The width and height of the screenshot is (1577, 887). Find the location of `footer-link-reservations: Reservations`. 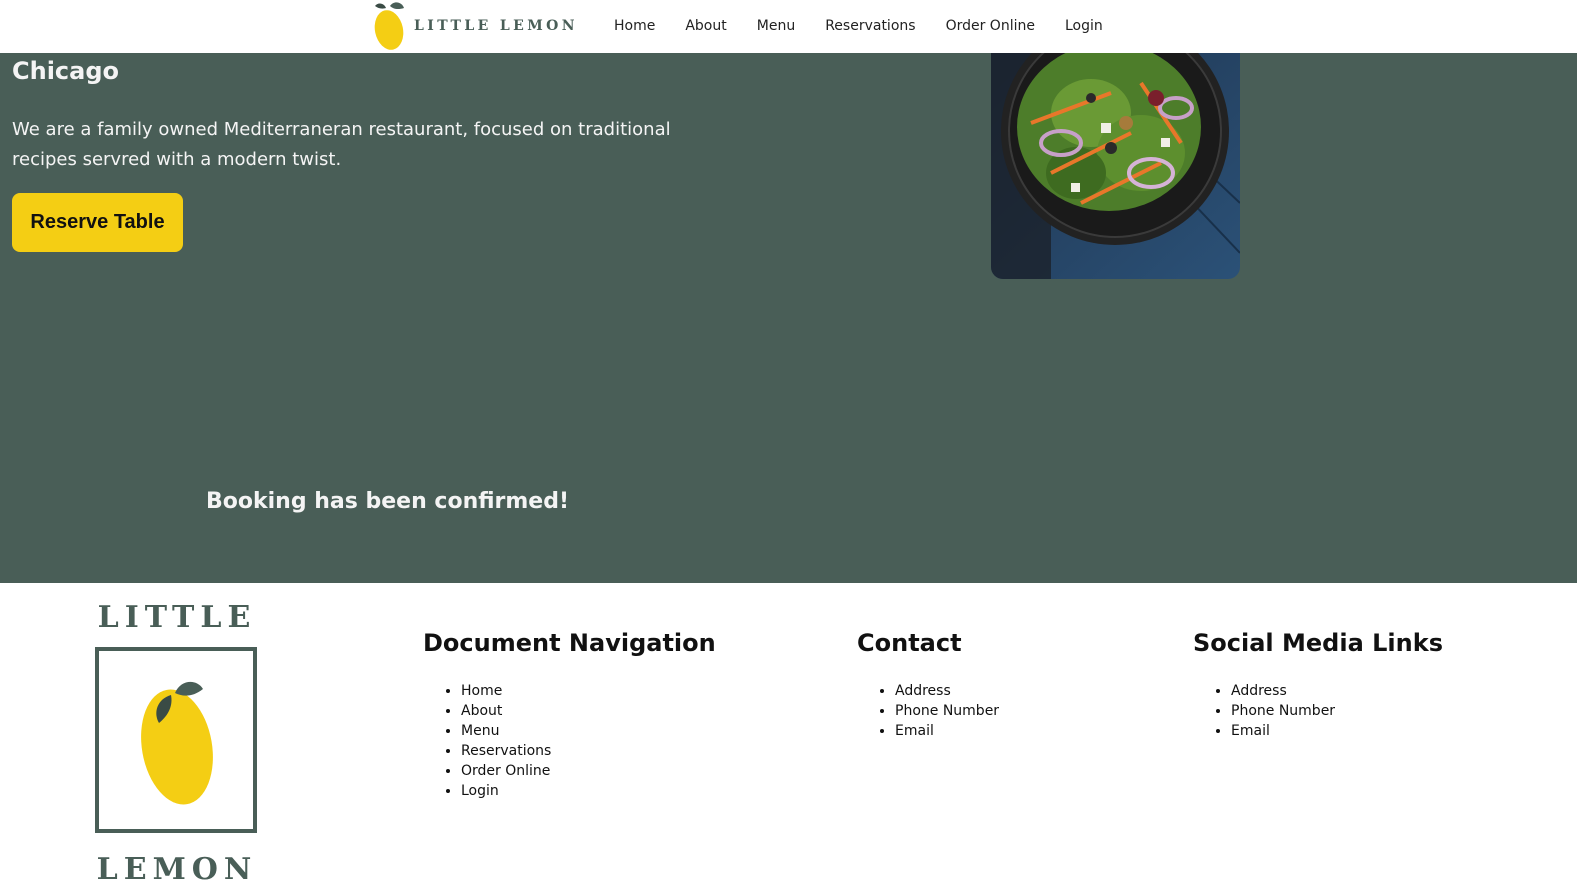

footer-link-reservations: Reservations is located at coordinates (506, 751).